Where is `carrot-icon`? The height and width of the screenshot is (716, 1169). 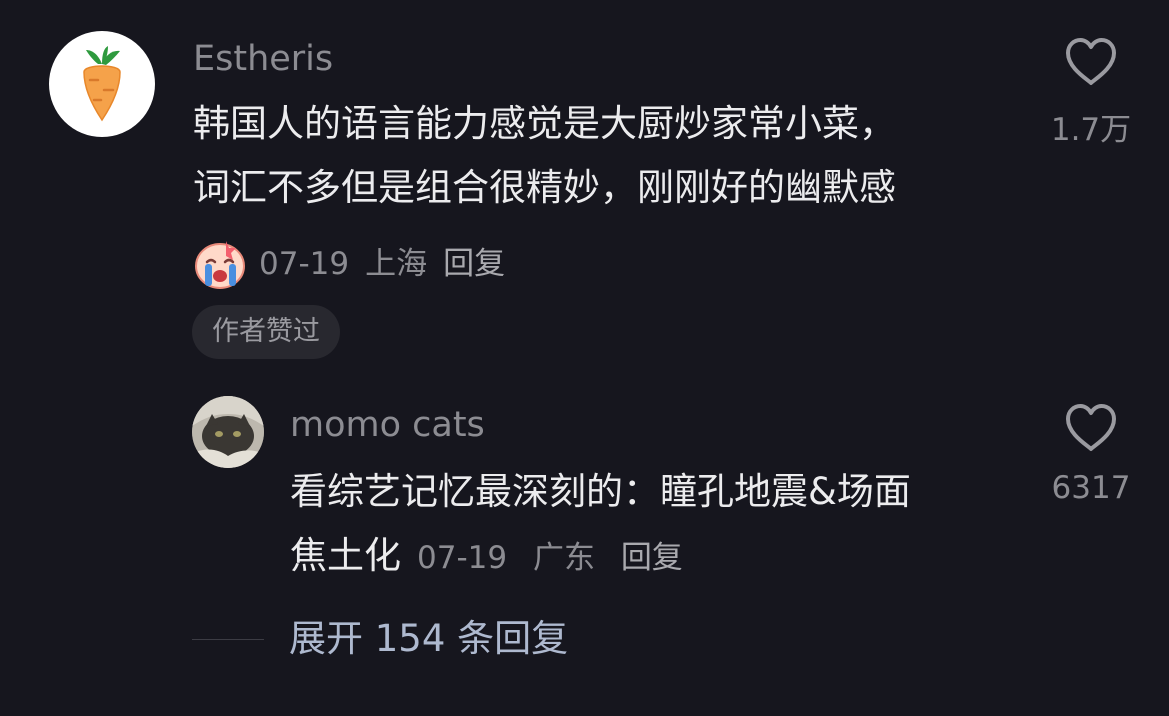
carrot-icon is located at coordinates (102, 84).